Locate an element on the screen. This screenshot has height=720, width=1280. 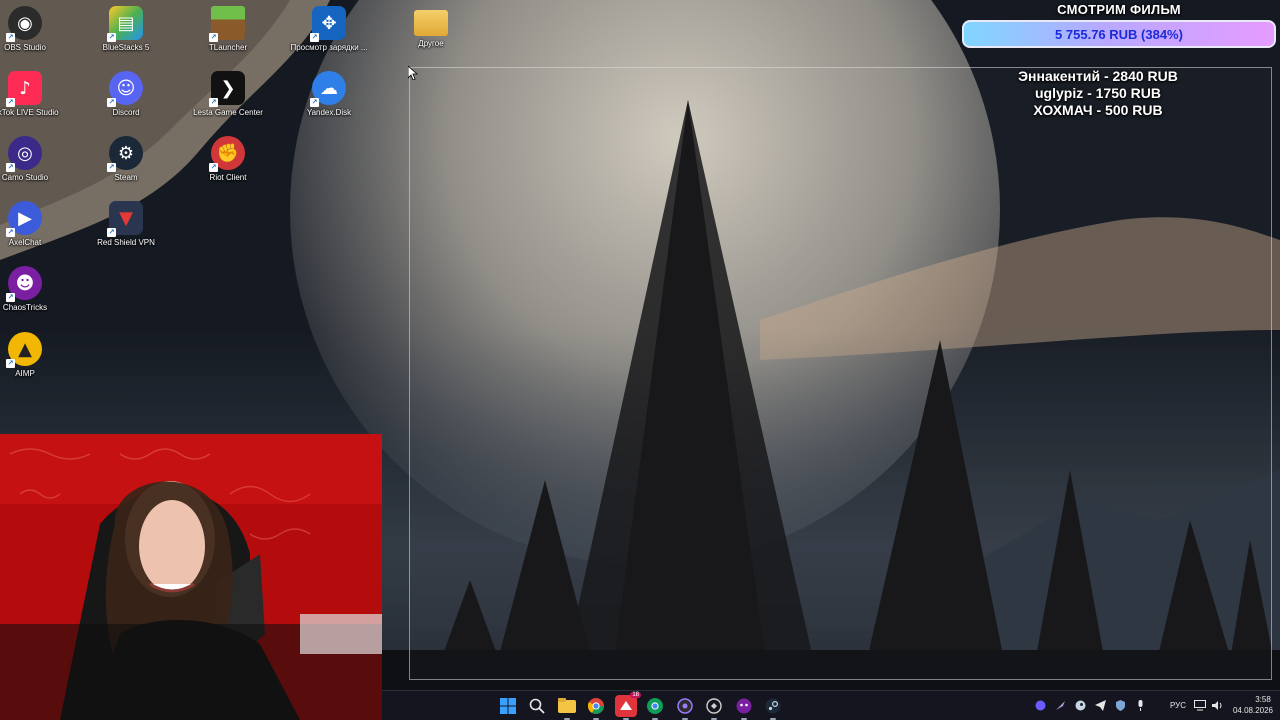
tray-steam is located at coordinates (1080, 705).